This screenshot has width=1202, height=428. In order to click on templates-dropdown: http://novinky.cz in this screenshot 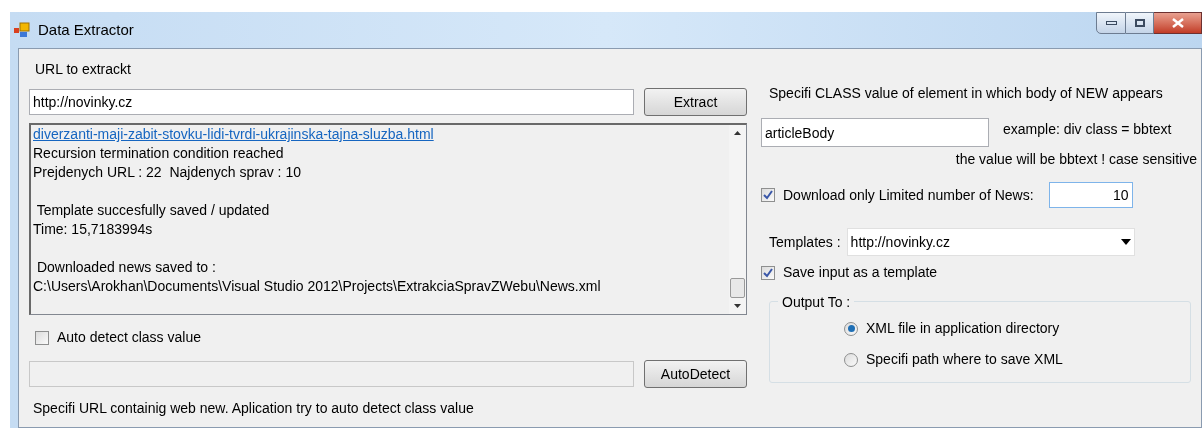, I will do `click(990, 242)`.